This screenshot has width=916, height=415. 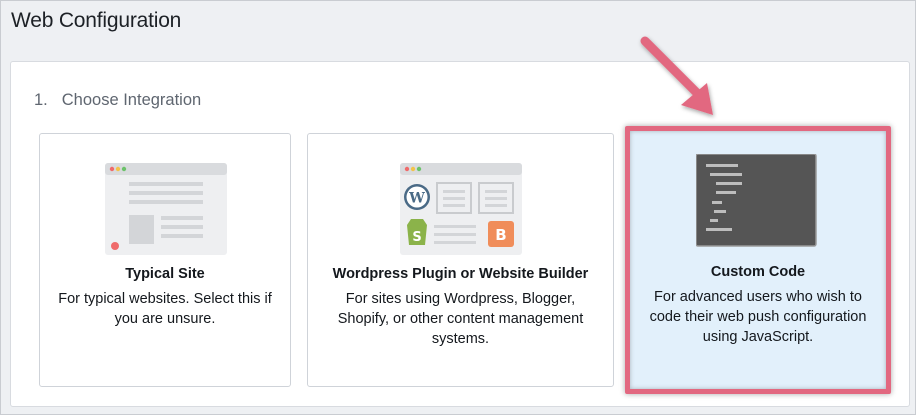 I want to click on blogger-icon: B, so click(x=501, y=234).